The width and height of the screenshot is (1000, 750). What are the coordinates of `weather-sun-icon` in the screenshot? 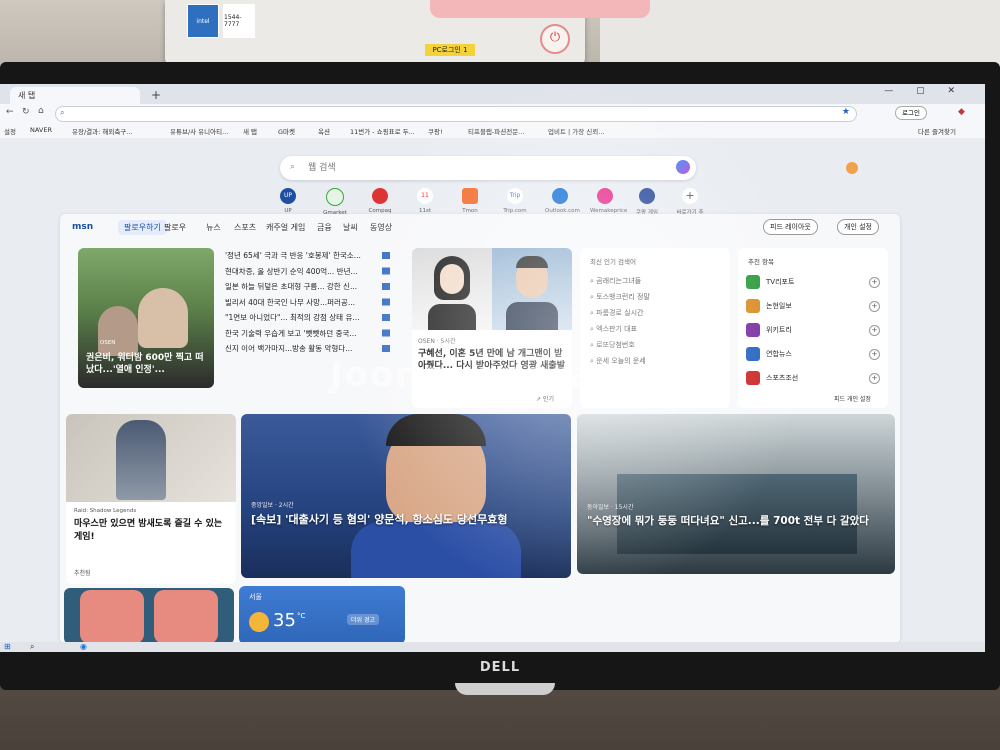 It's located at (852, 168).